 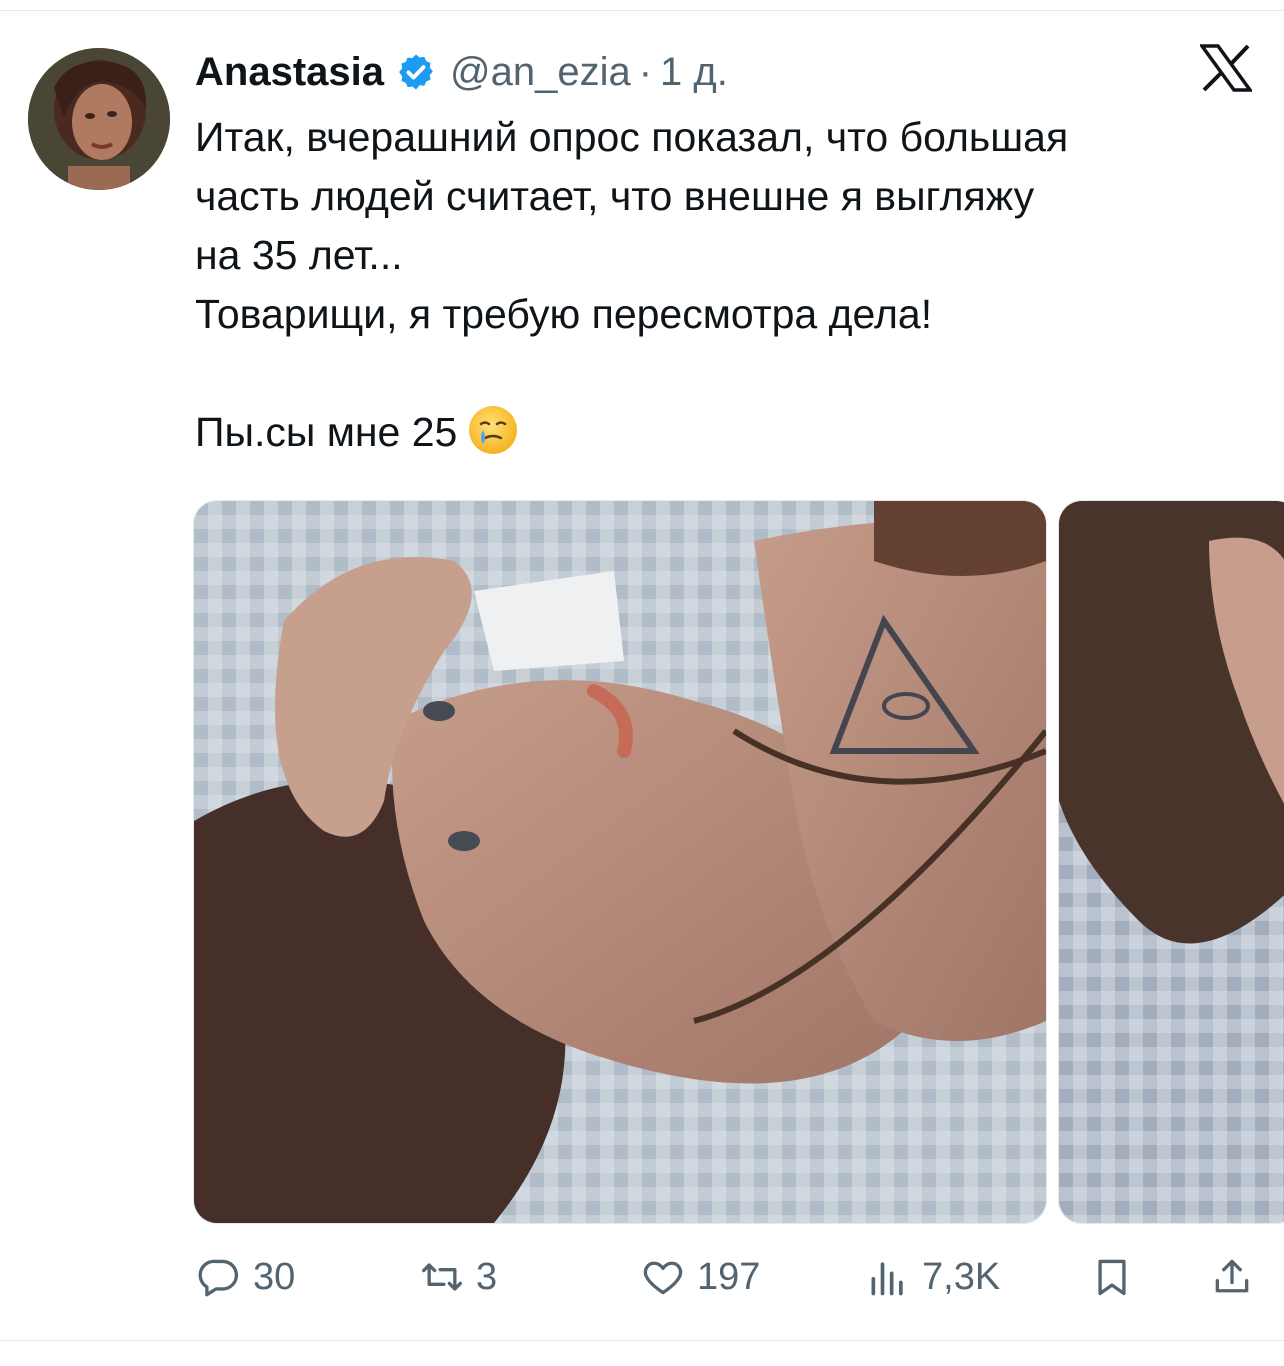 I want to click on repost-icon, so click(x=442, y=1277).